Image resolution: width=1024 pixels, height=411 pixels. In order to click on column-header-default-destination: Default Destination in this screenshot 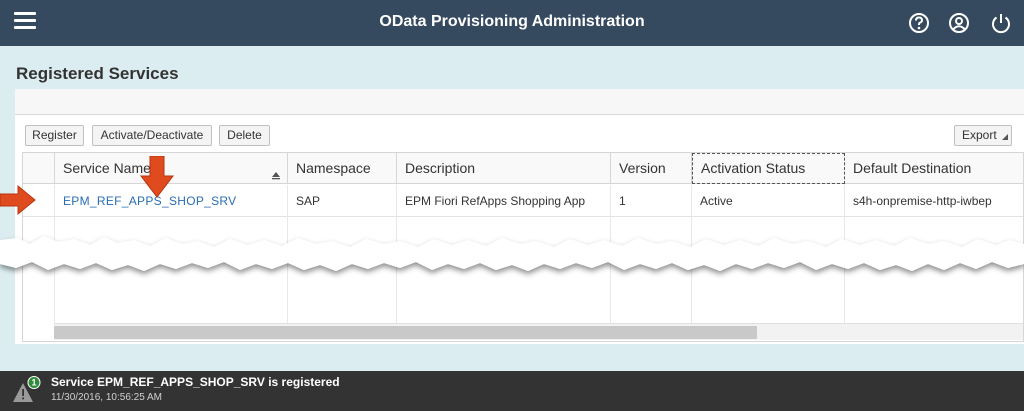, I will do `click(934, 168)`.